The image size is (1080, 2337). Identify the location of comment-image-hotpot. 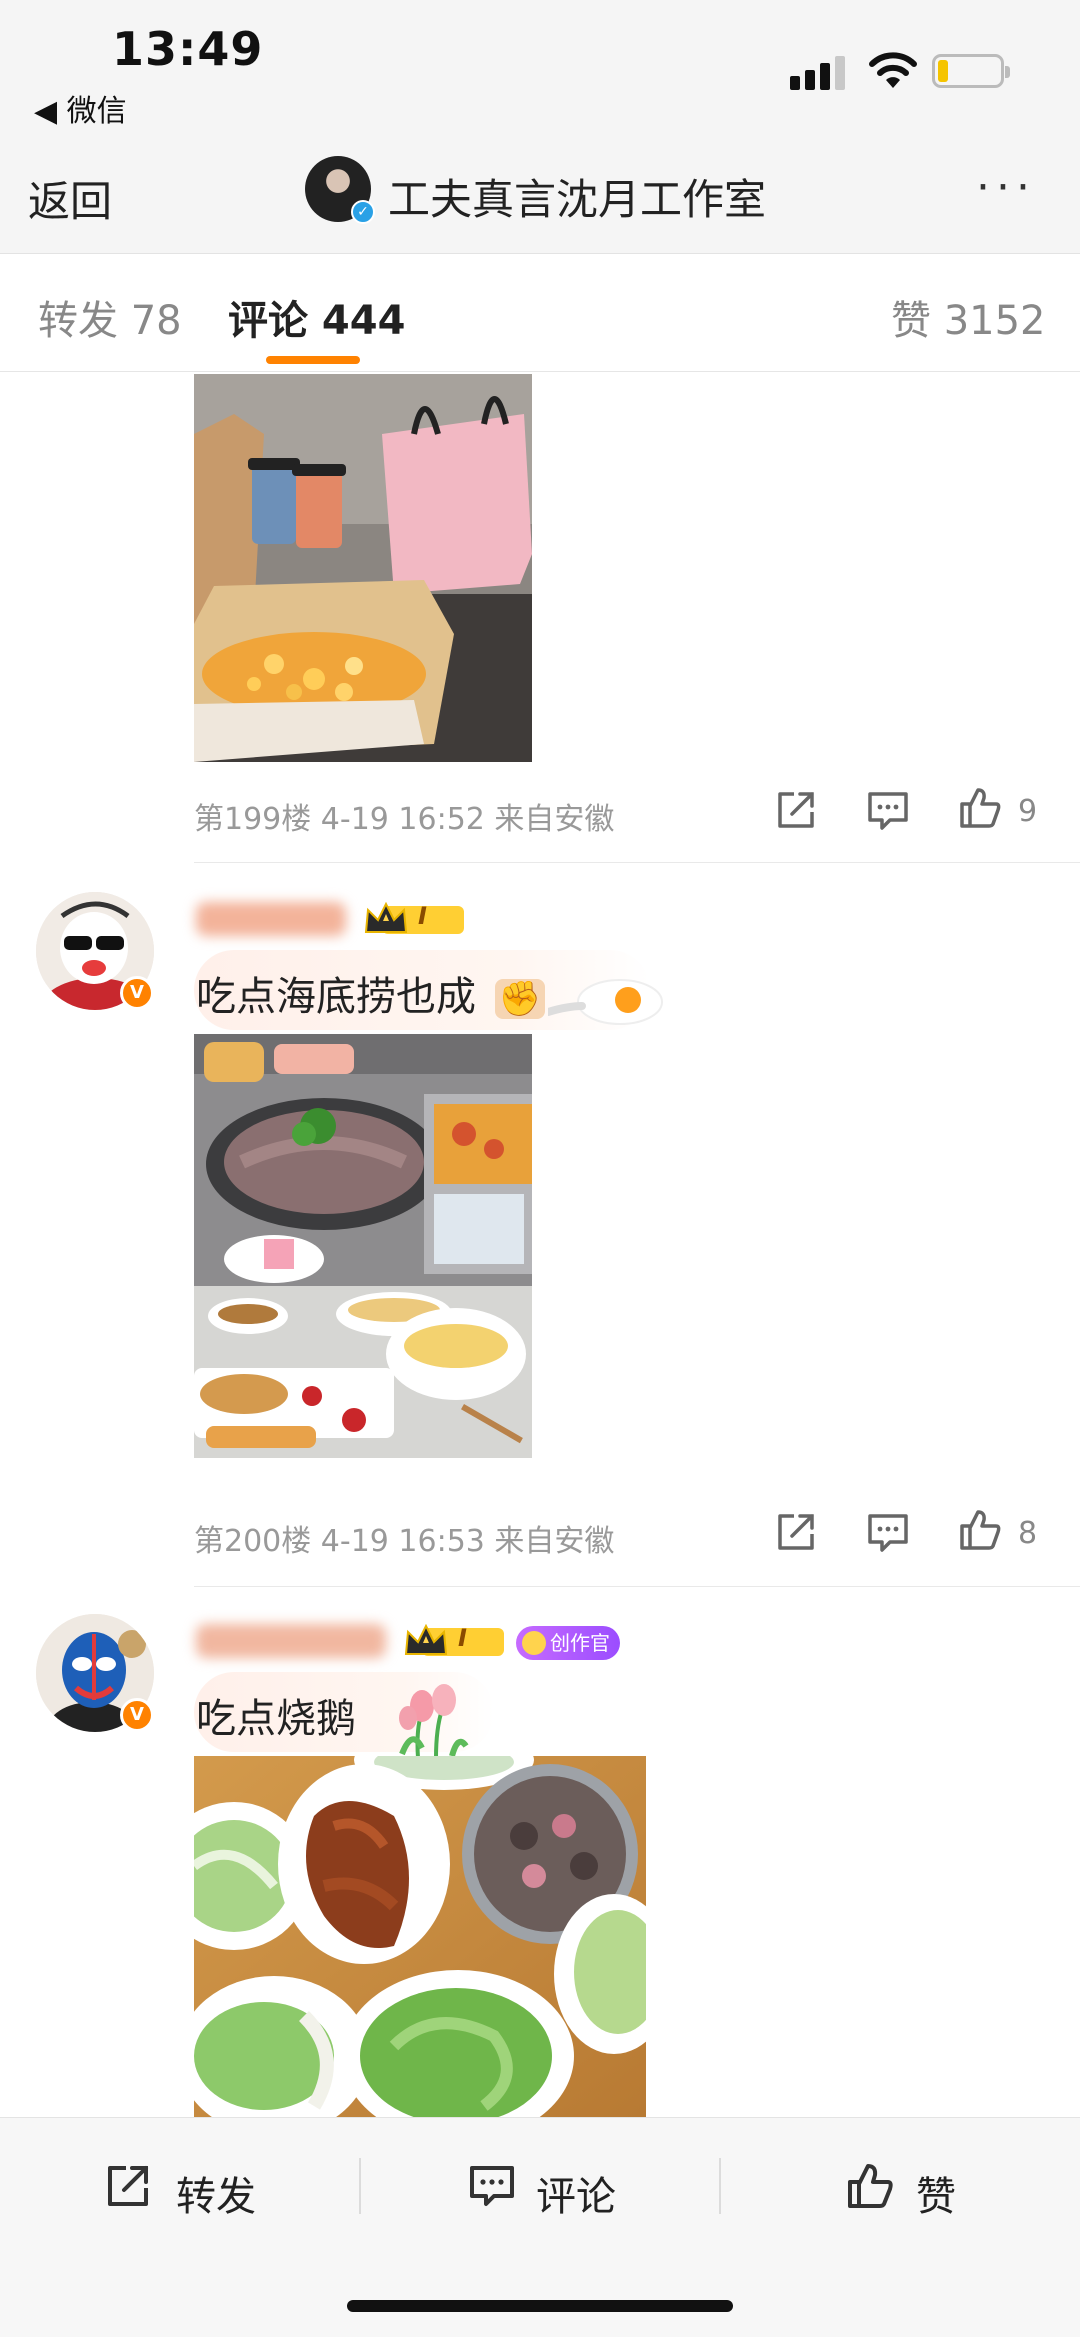
(363, 1246).